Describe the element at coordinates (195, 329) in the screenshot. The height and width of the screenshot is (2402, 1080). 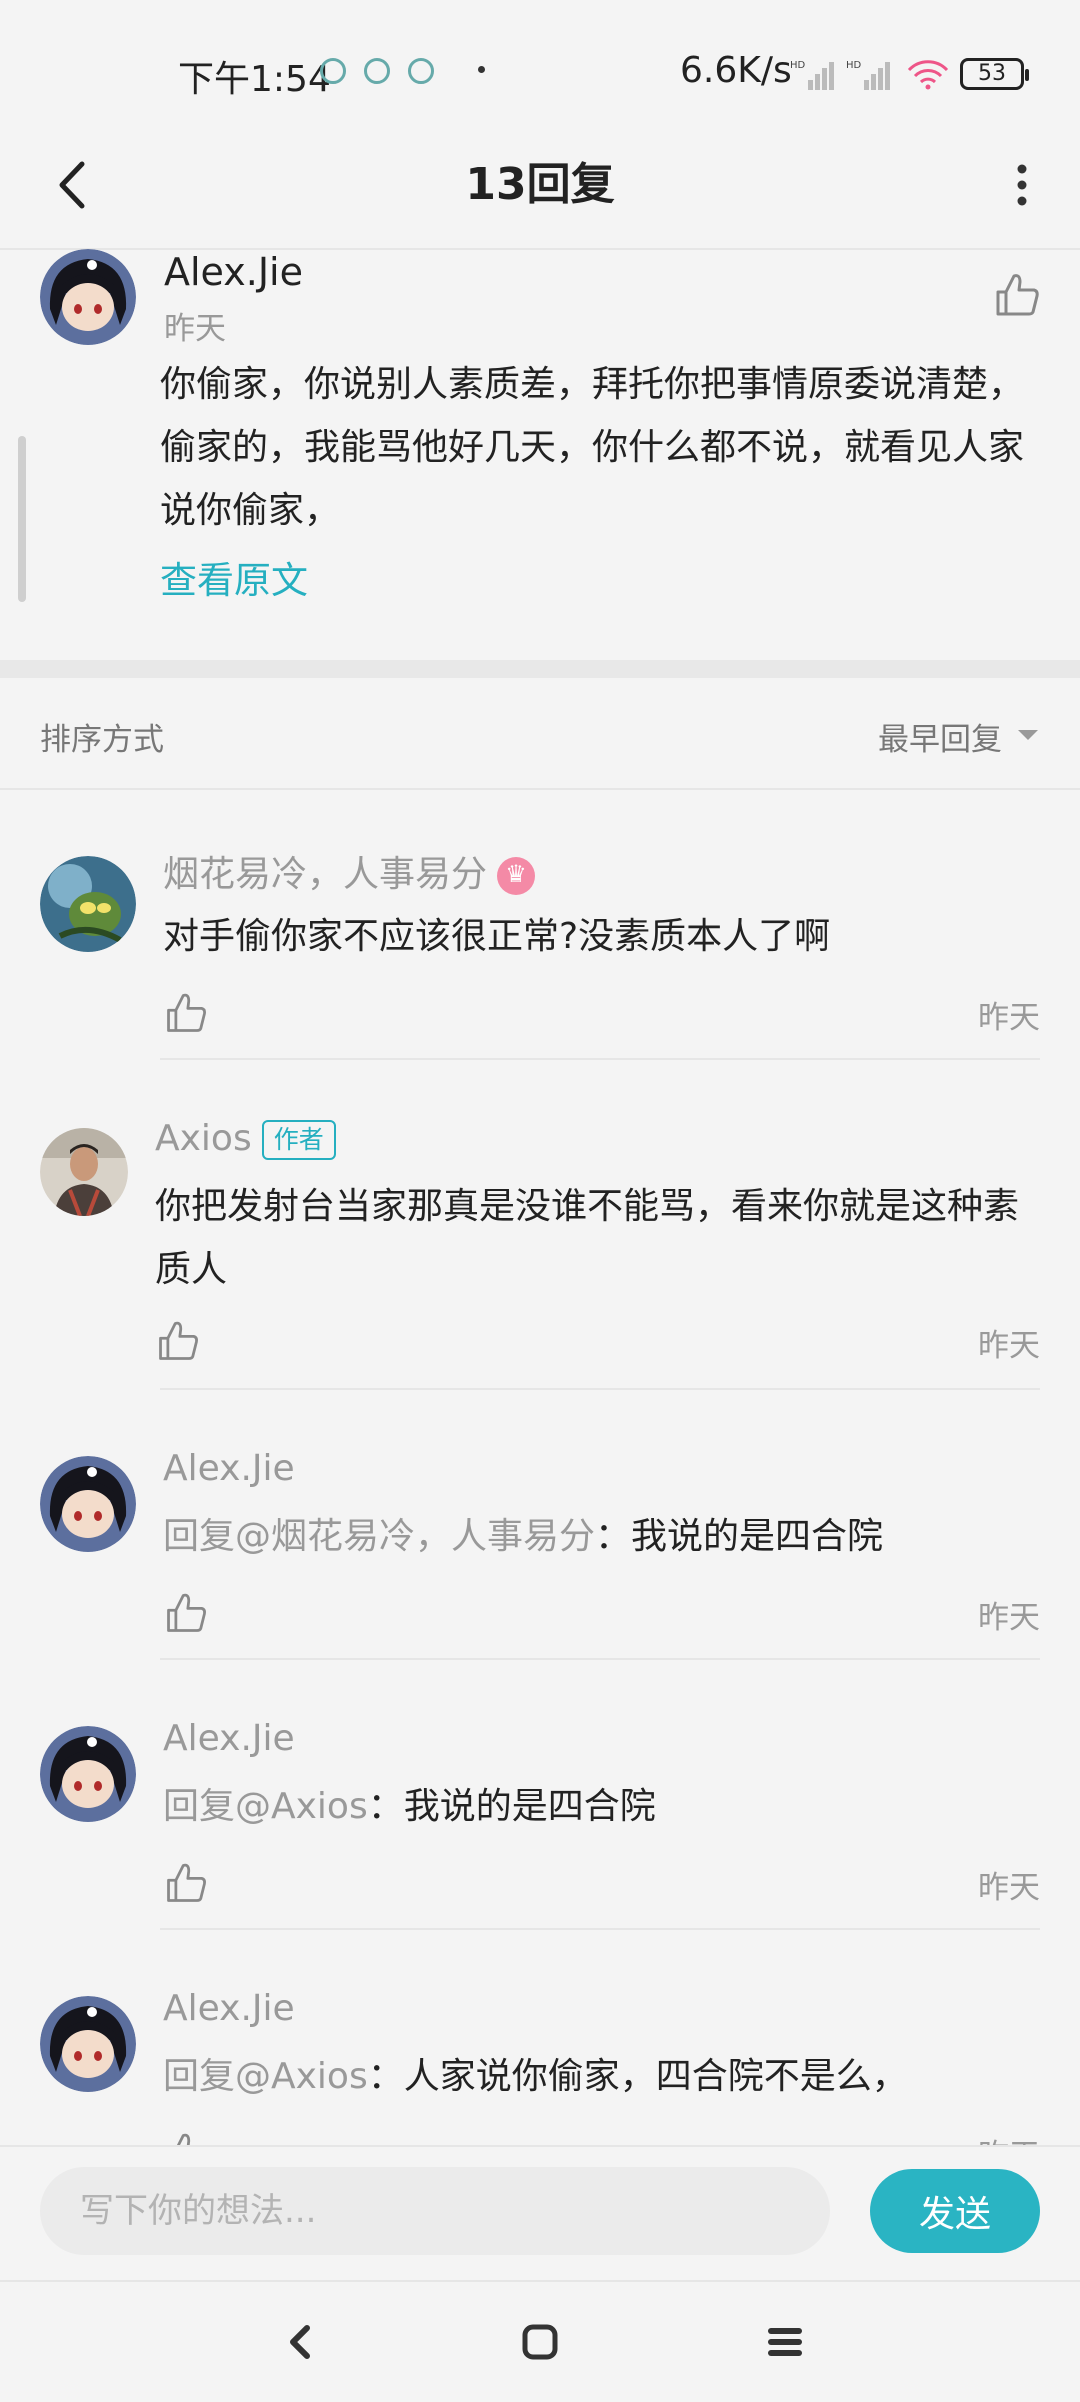
I see `comment-time: 昨天` at that location.